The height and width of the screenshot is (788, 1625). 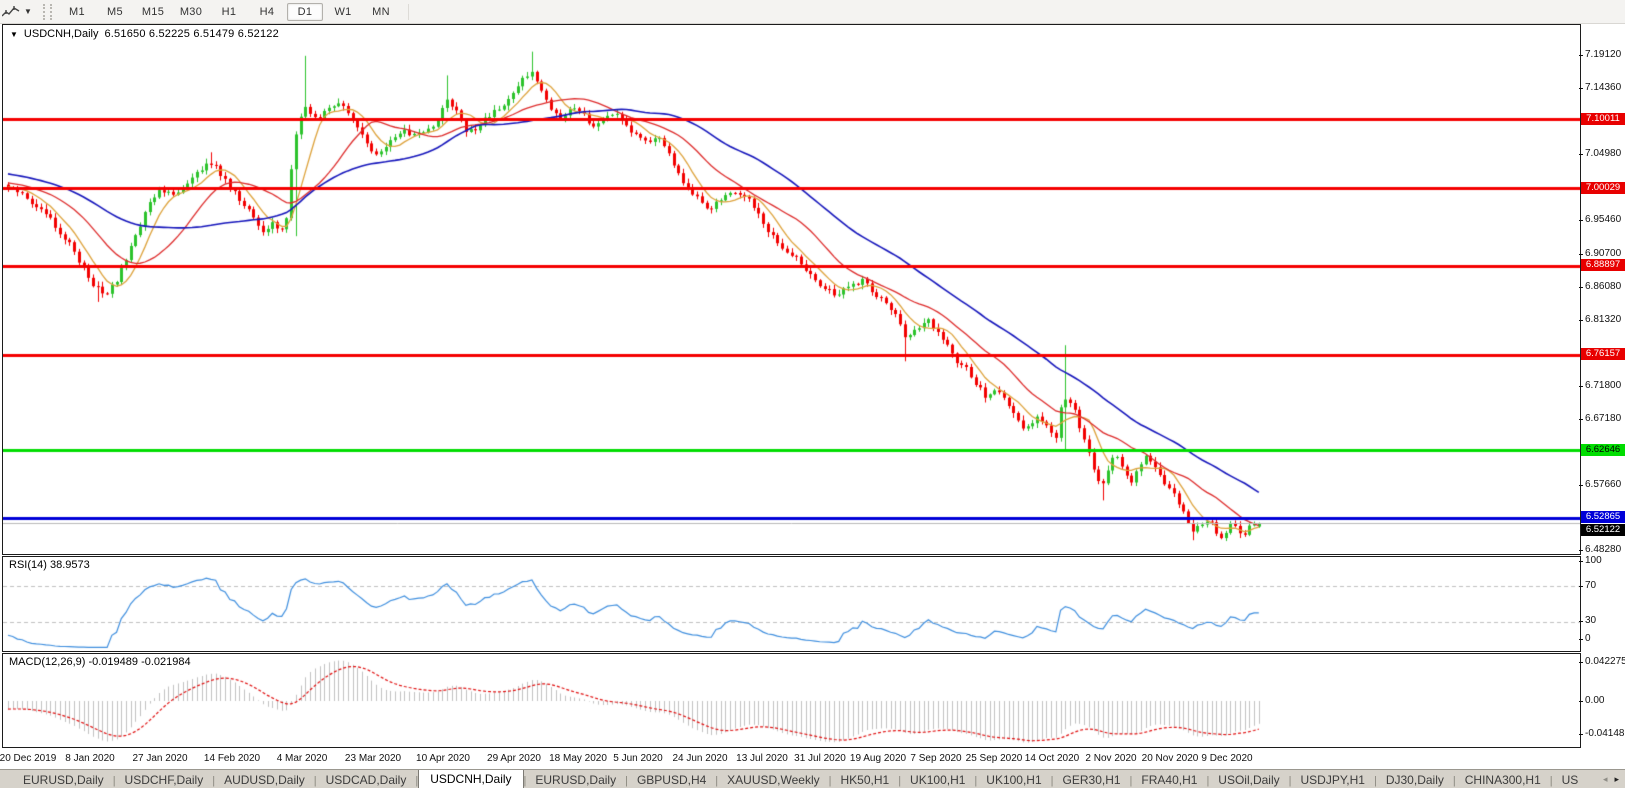 I want to click on scroll-right-icon: ▸, so click(x=1616, y=779).